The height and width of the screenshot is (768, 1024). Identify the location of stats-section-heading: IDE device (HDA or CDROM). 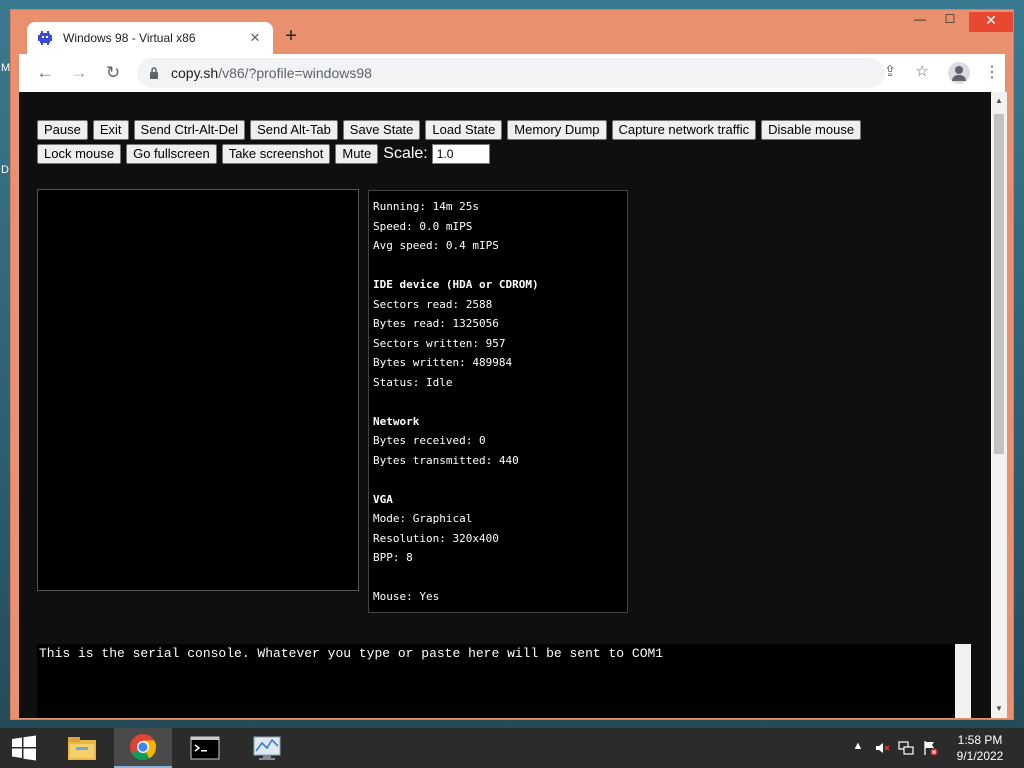
(456, 284).